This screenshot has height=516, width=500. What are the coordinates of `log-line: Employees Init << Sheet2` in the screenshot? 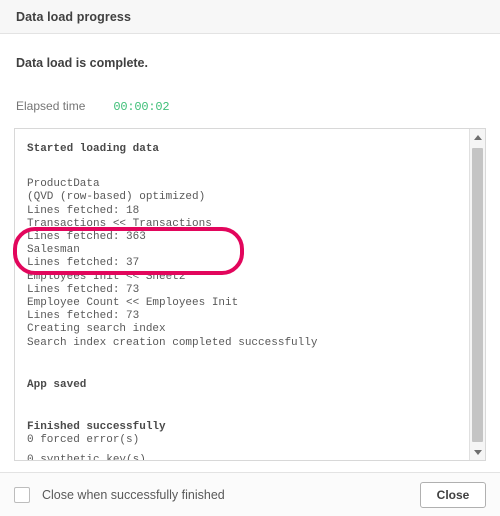 It's located at (106, 276).